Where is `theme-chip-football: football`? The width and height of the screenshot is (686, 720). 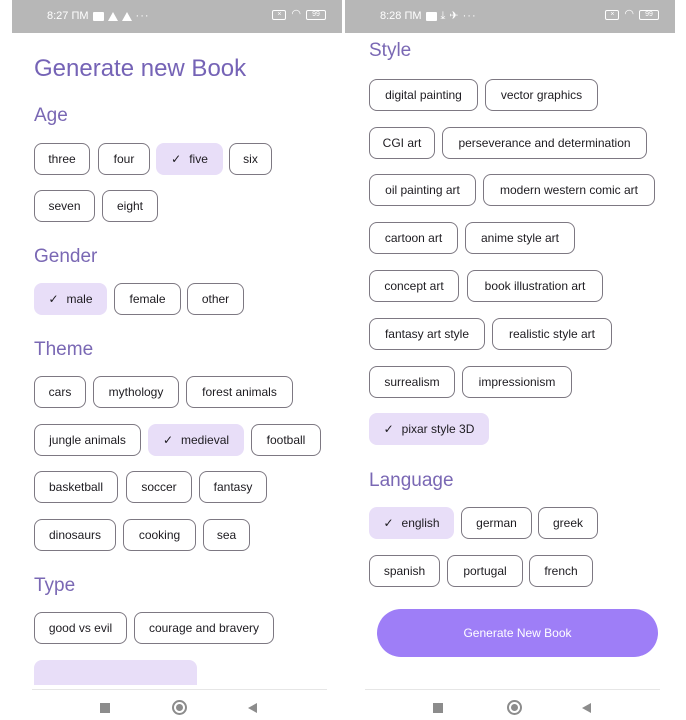
theme-chip-football: football is located at coordinates (286, 440).